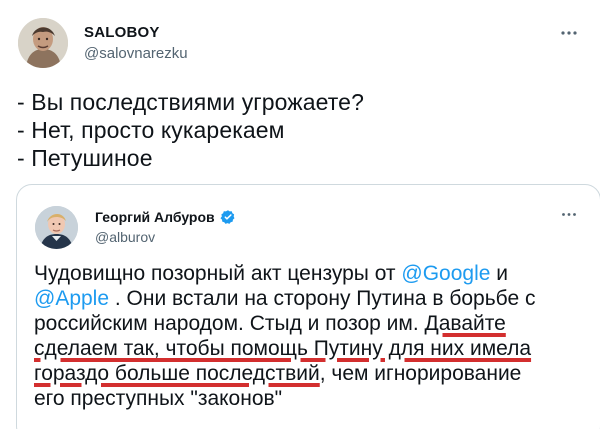  Describe the element at coordinates (165, 227) in the screenshot. I see `quoted-author-meta: Георгий Албуров @alburov` at that location.